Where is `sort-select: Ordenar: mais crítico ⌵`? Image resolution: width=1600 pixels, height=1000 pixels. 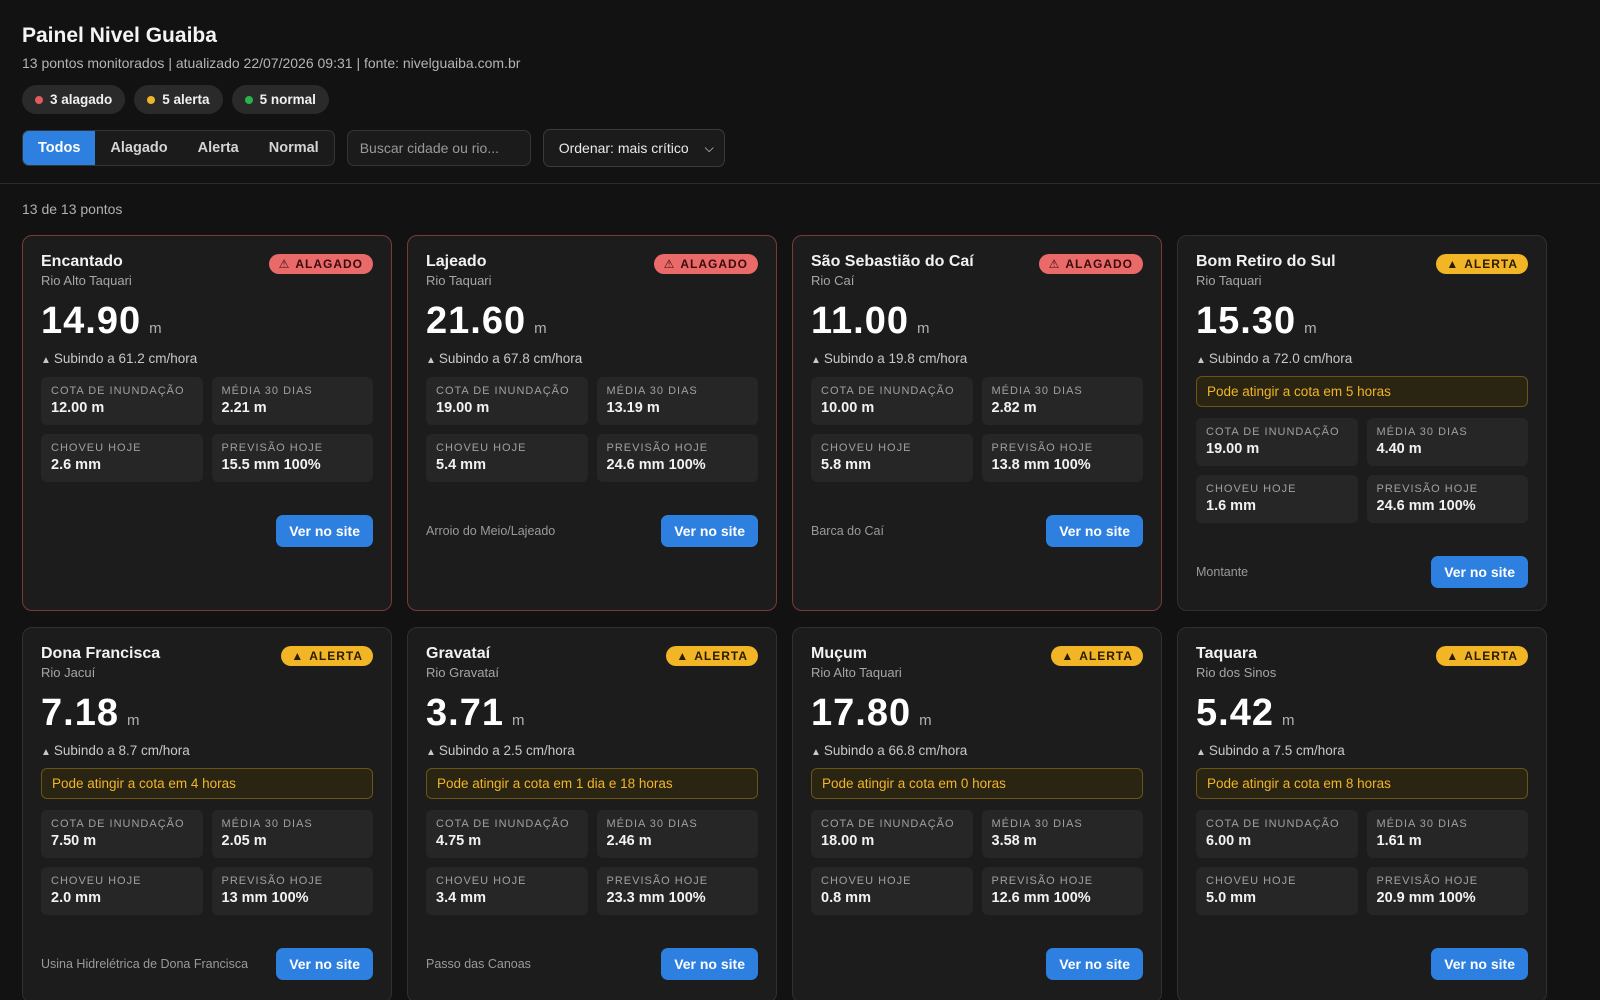
sort-select: Ordenar: mais crítico ⌵ is located at coordinates (633, 148).